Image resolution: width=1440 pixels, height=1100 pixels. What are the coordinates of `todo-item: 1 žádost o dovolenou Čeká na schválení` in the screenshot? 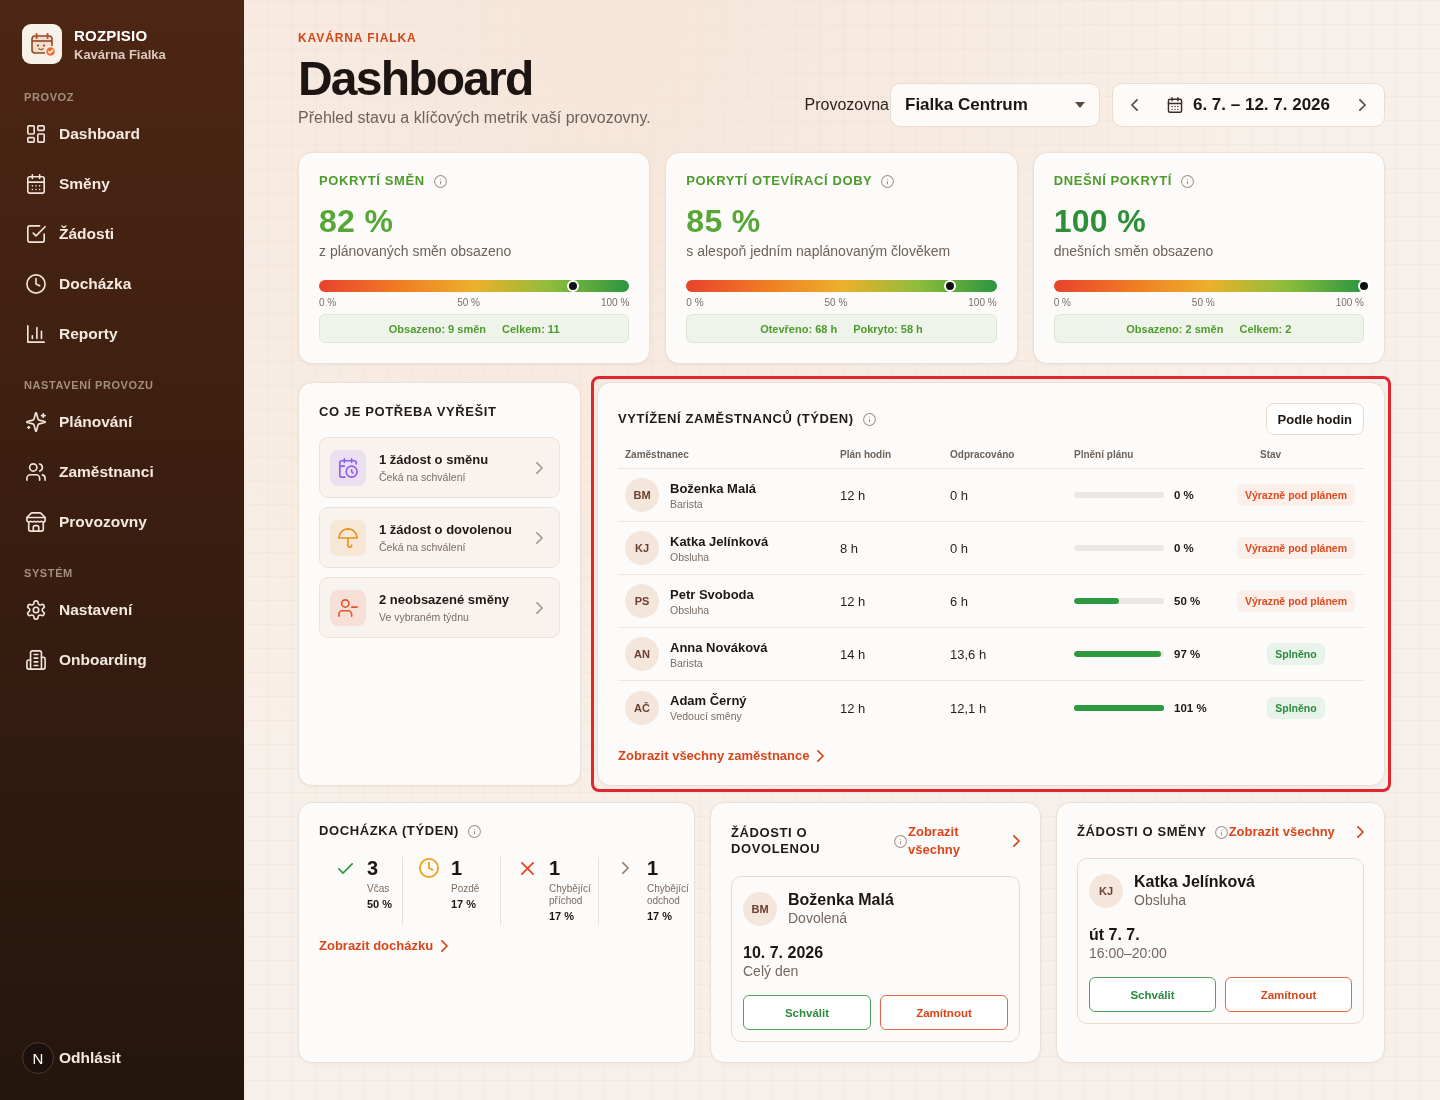 It's located at (439, 537).